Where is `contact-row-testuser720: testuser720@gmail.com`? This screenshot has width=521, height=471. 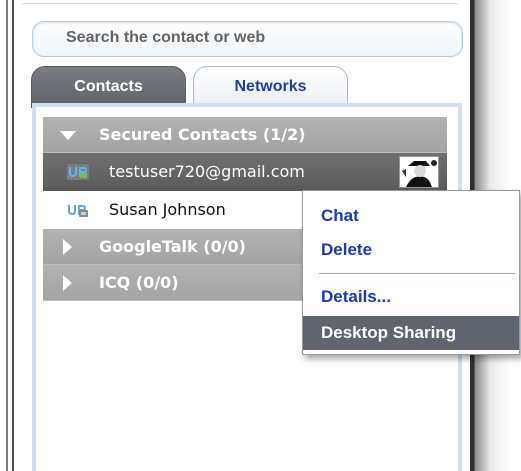
contact-row-testuser720: testuser720@gmail.com is located at coordinates (245, 172).